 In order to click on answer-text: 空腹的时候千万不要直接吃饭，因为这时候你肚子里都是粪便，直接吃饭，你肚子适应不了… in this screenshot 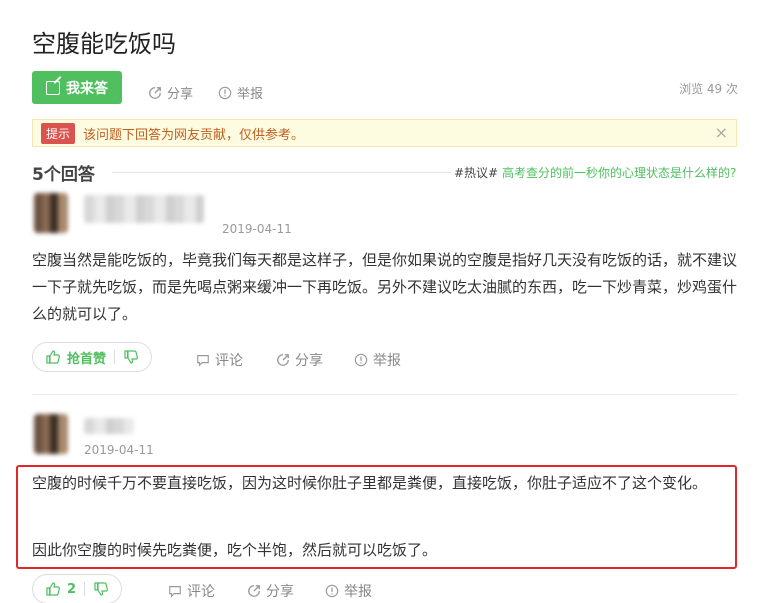, I will do `click(370, 483)`.